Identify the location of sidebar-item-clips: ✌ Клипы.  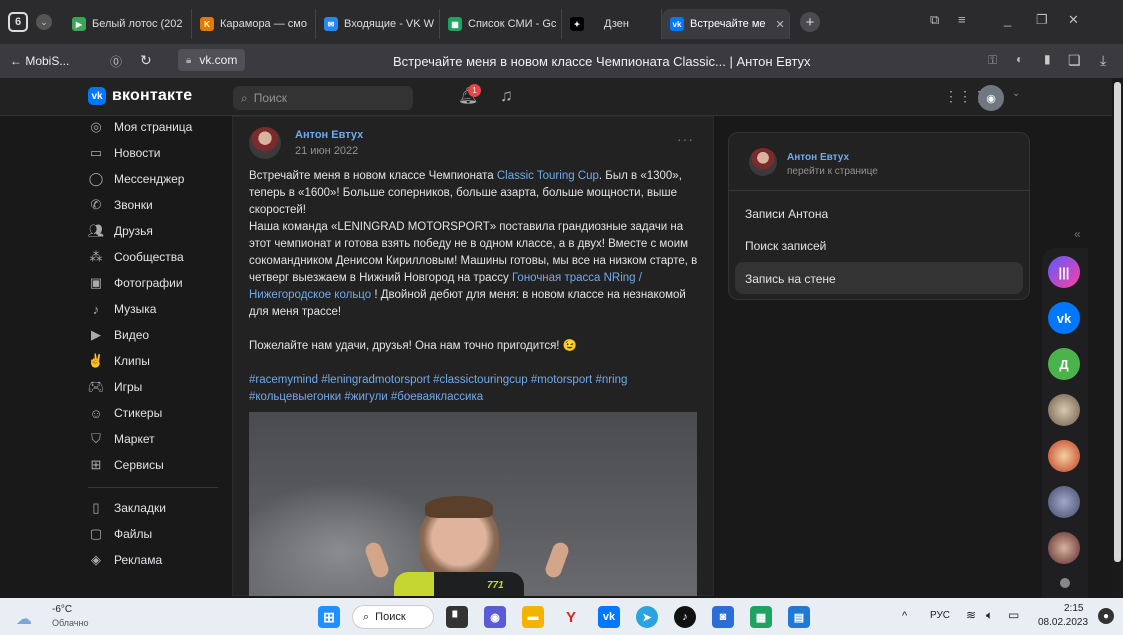
(119, 361).